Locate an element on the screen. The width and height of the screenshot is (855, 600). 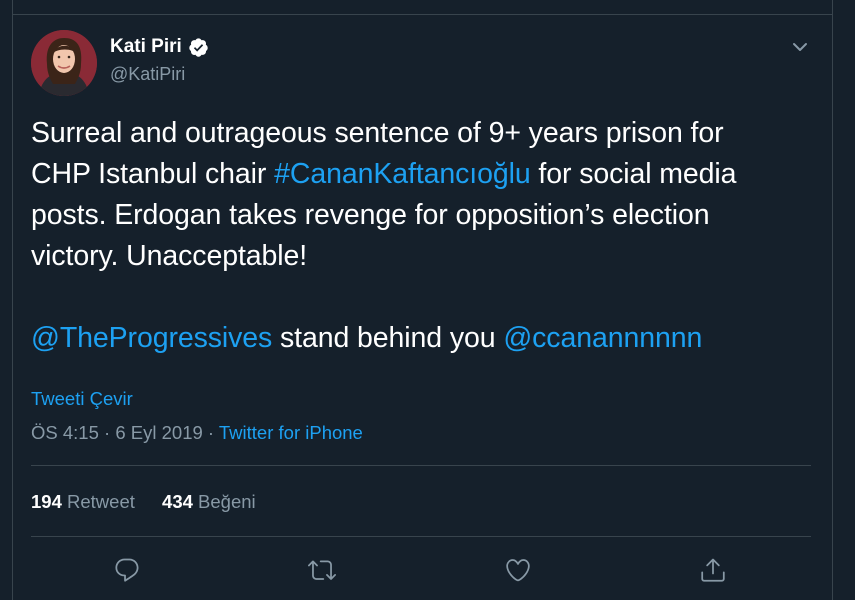
likes-label: Beğeni is located at coordinates (224, 501).